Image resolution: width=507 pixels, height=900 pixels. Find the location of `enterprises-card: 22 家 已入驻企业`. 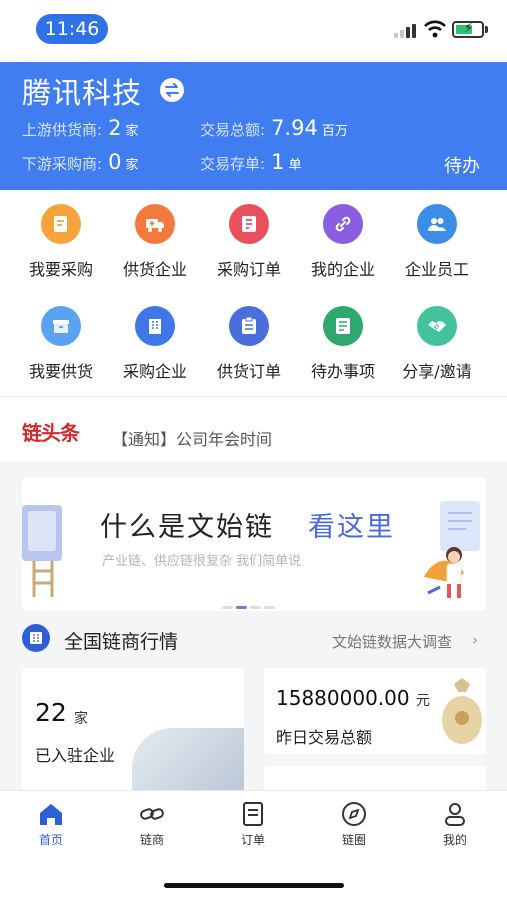

enterprises-card: 22 家 已入驻企业 is located at coordinates (133, 733).